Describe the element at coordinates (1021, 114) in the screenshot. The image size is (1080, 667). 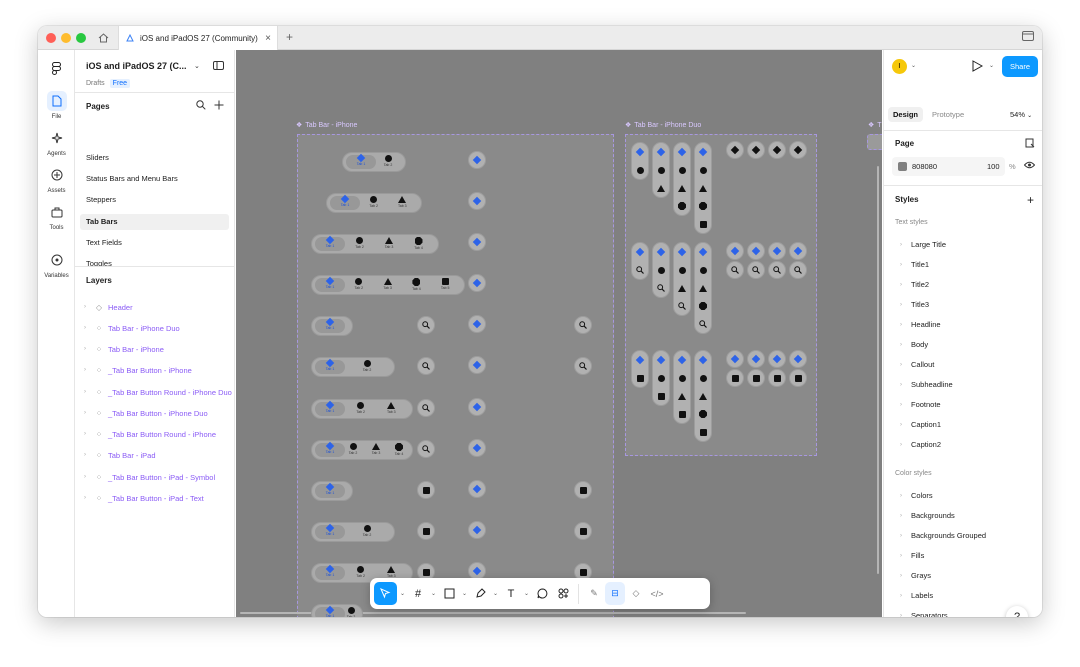
I see `zoom-level: 54% ⌄` at that location.